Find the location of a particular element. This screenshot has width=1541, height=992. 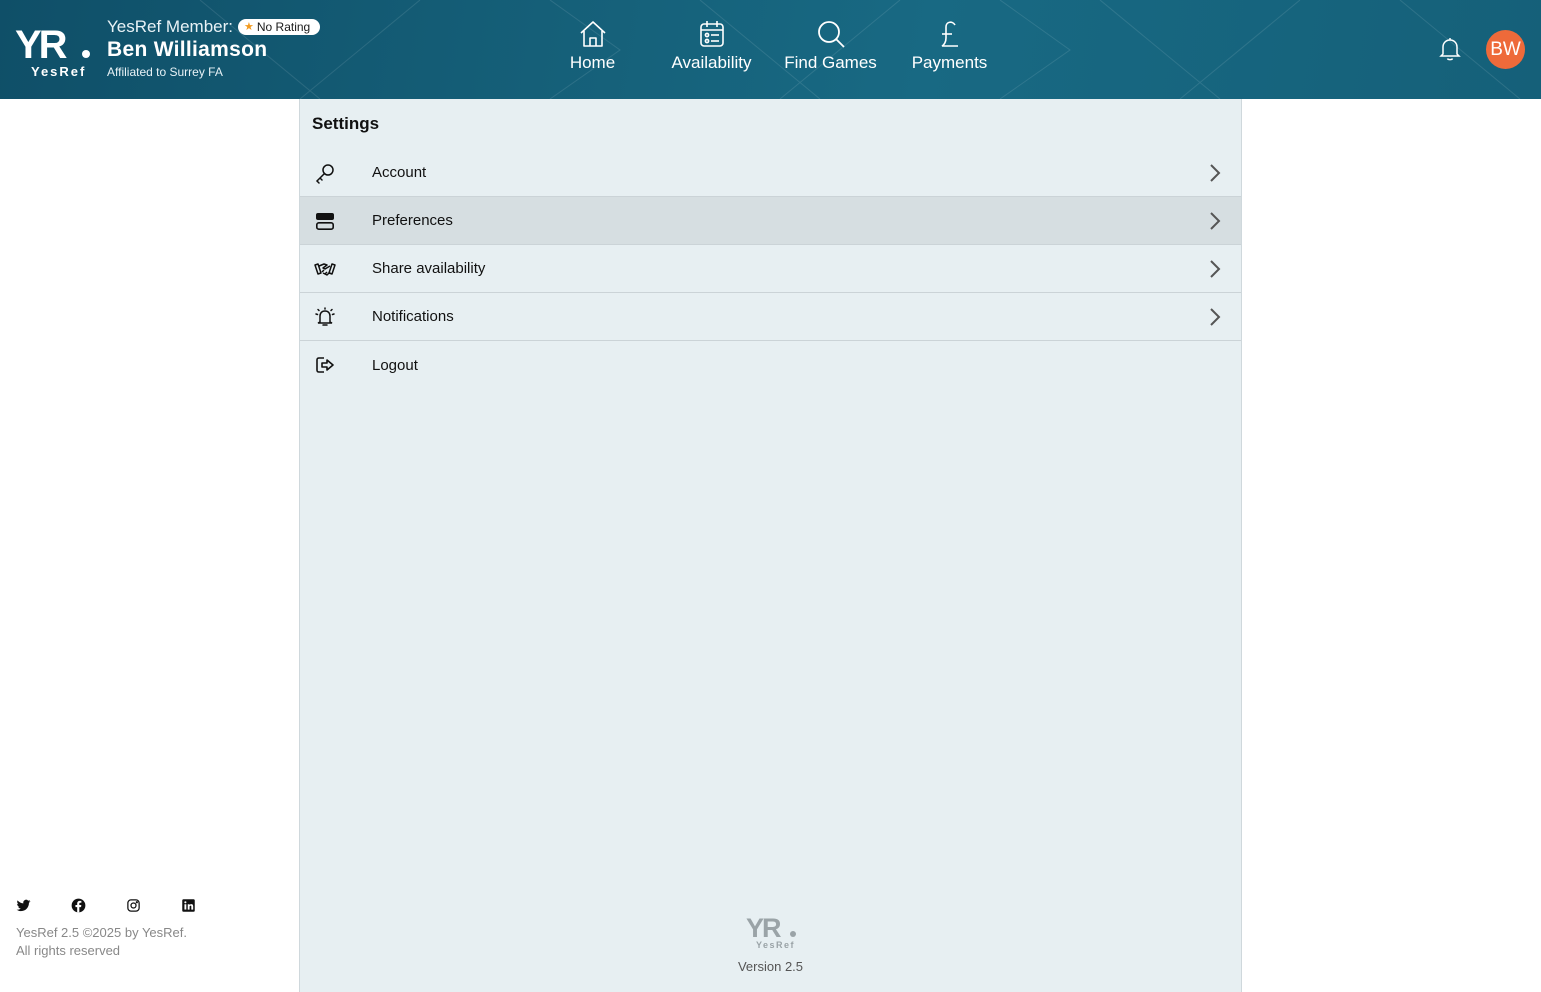

nav-find-games: Find Games is located at coordinates (830, 45).